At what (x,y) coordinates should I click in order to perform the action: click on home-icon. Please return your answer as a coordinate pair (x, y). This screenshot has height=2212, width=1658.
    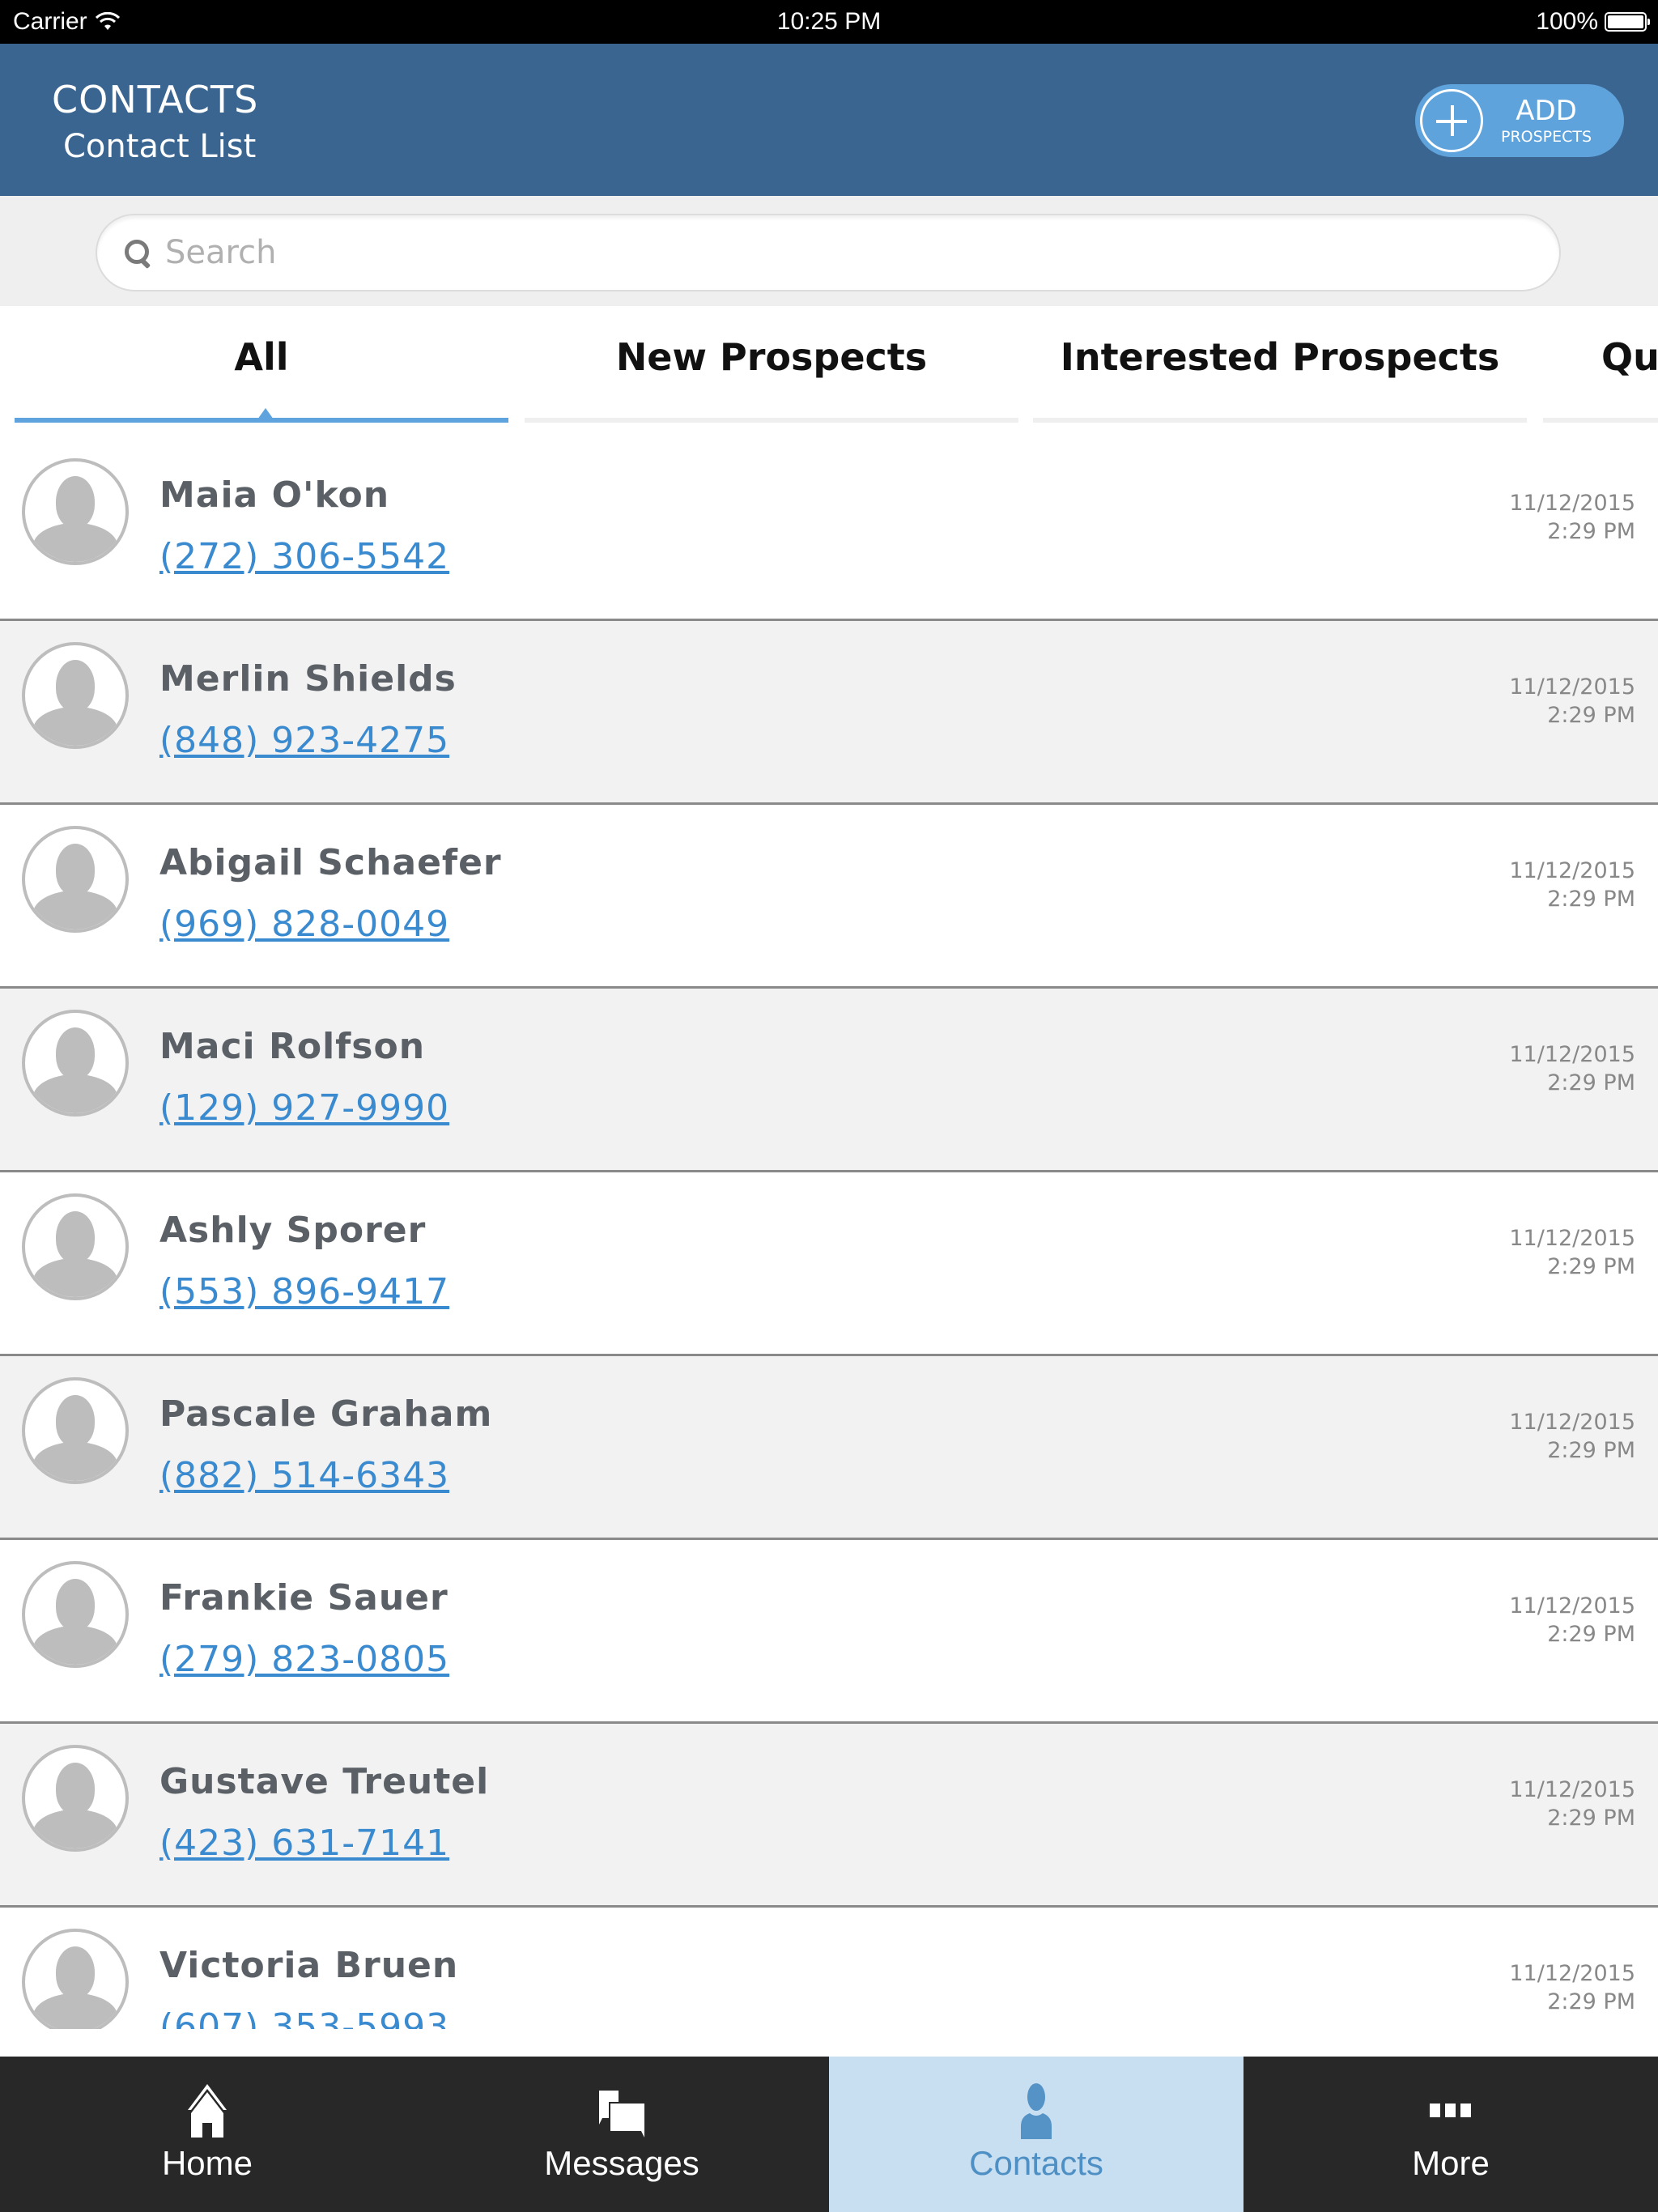
    Looking at the image, I should click on (207, 2111).